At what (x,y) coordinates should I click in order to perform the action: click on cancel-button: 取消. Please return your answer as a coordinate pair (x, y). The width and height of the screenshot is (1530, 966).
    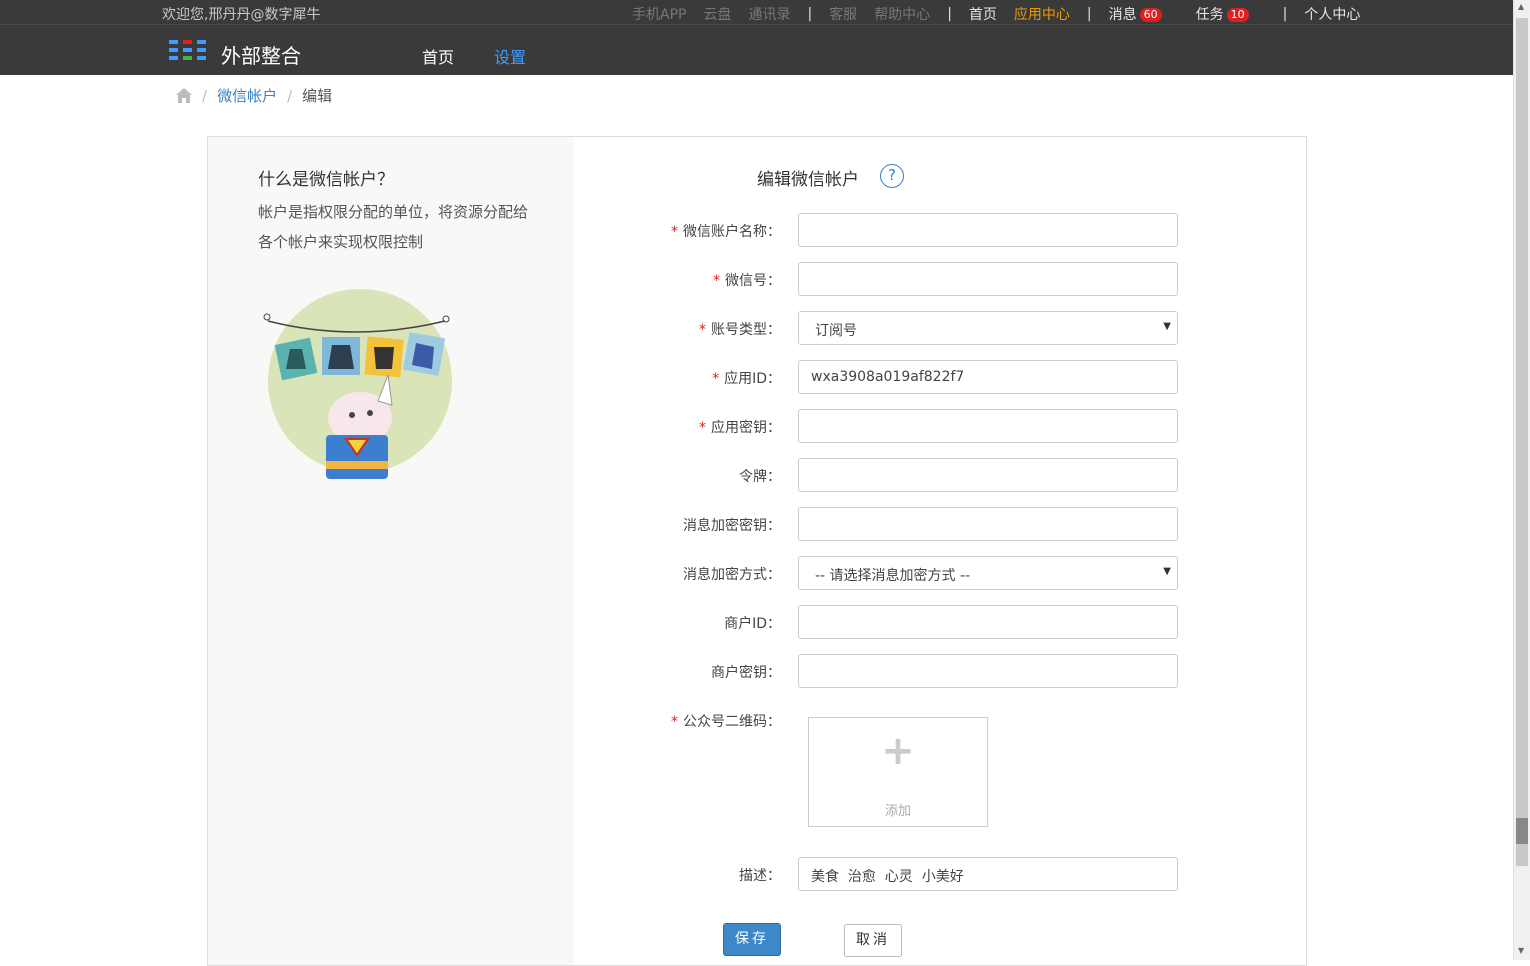
    Looking at the image, I should click on (873, 940).